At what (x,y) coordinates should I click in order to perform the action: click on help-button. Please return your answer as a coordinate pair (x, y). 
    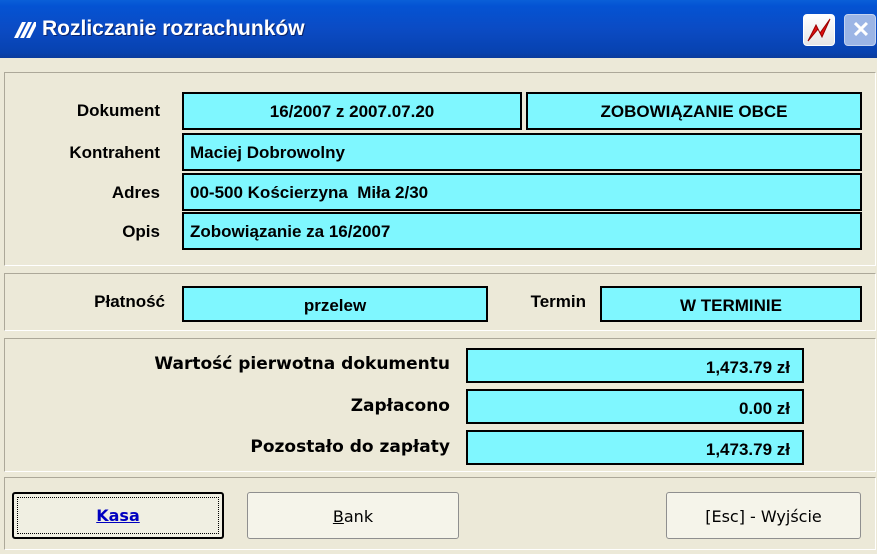
    Looking at the image, I should click on (819, 30).